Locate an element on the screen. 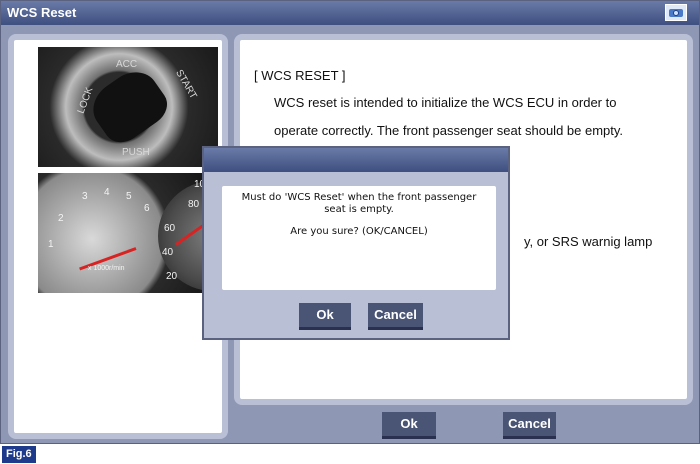 Image resolution: width=700 pixels, height=464 pixels. gauge-unit: x 1000r/min is located at coordinates (106, 268).